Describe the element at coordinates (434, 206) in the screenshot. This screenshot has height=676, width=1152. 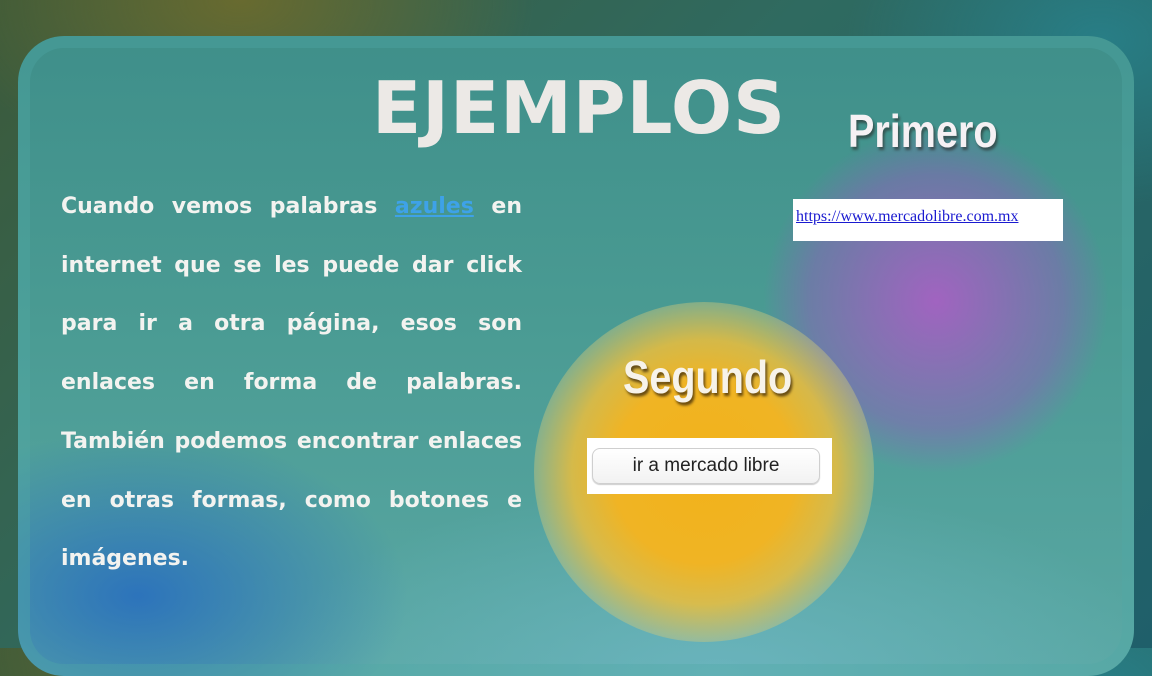
I see `azules-link: azules` at that location.